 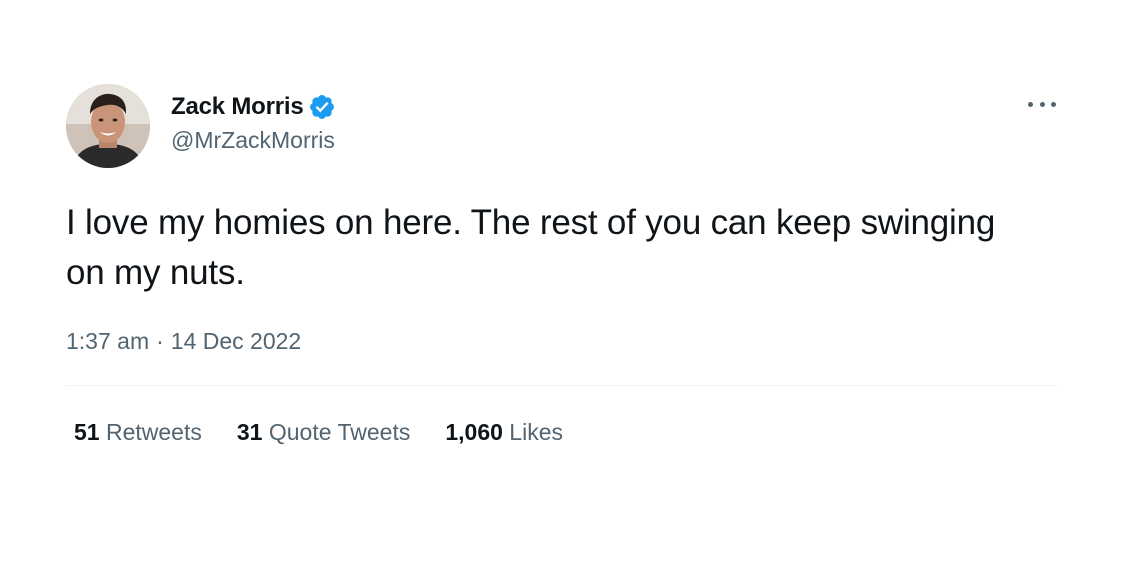 What do you see at coordinates (474, 431) in the screenshot?
I see `likes-count: 1,060` at bounding box center [474, 431].